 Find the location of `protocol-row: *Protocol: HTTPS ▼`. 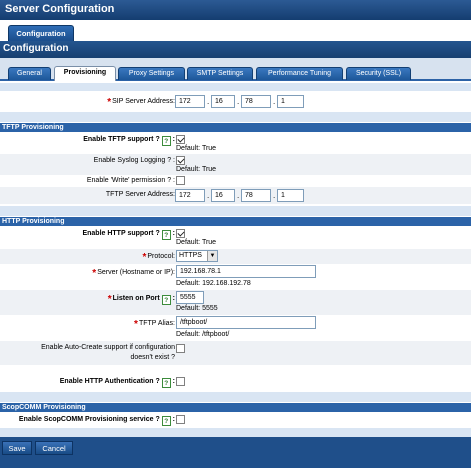

protocol-row: *Protocol: HTTPS ▼ is located at coordinates (235, 256).